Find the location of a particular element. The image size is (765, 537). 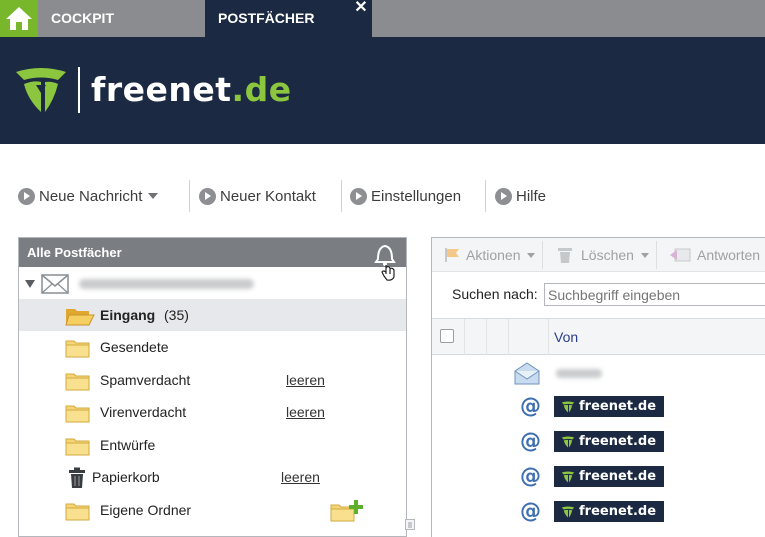

new-contact-button: Neuer Kontakt is located at coordinates (257, 196).